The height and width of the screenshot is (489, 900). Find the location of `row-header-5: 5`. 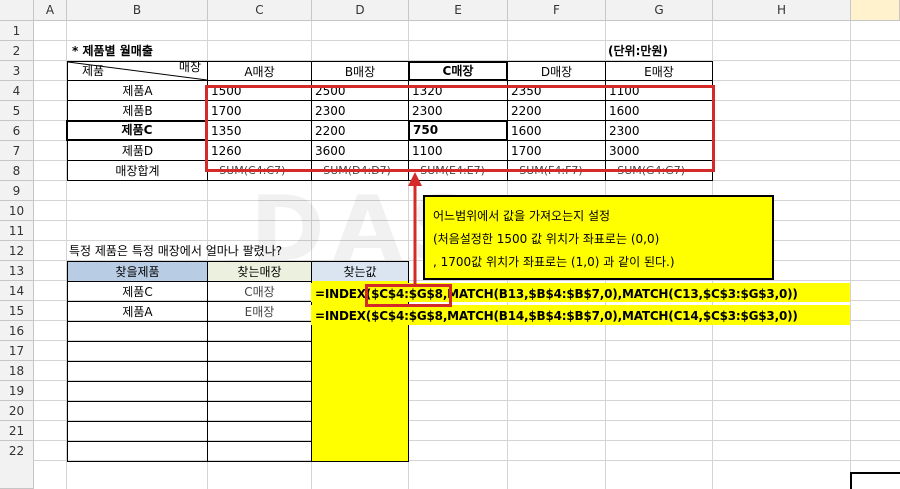

row-header-5: 5 is located at coordinates (17, 111).